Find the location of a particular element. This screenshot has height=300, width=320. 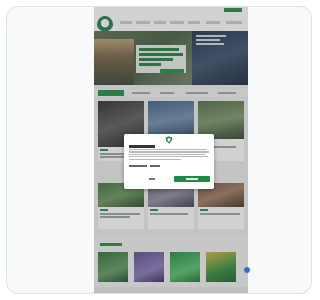

accept-button is located at coordinates (192, 179).